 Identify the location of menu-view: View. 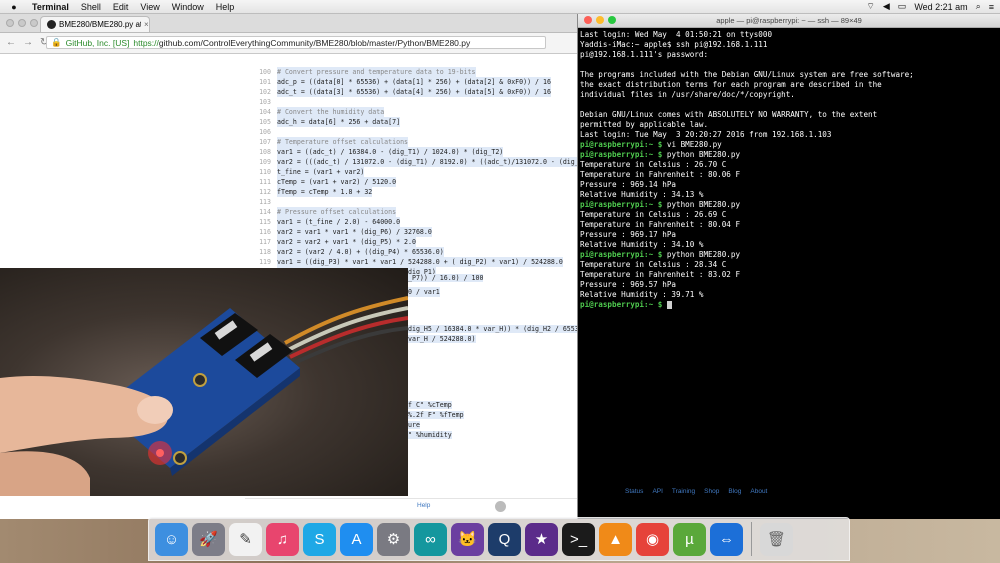
(149, 7).